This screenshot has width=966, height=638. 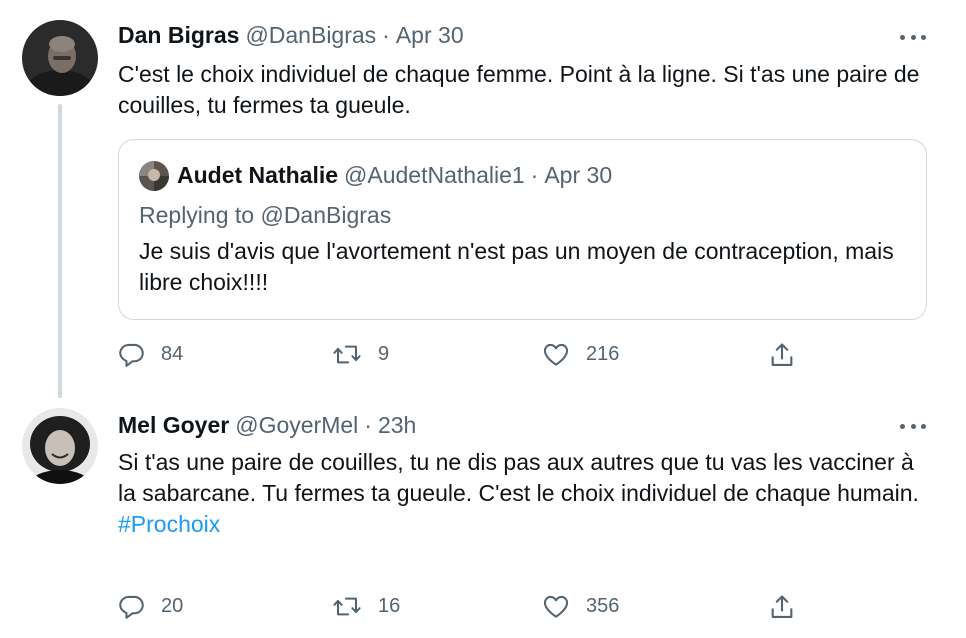 What do you see at coordinates (60, 58) in the screenshot?
I see `avatar-dan-bigras` at bounding box center [60, 58].